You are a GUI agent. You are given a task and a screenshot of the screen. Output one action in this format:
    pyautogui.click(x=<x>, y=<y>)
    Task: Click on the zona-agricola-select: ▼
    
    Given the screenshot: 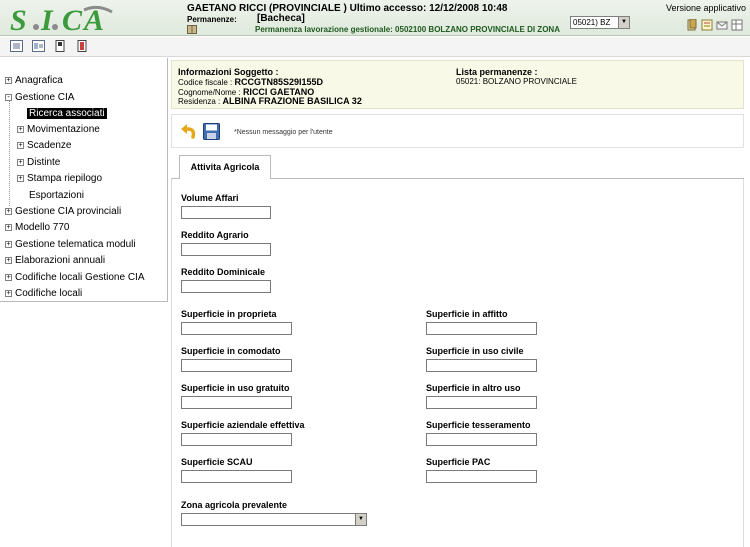 What is the action you would take?
    pyautogui.click(x=274, y=519)
    